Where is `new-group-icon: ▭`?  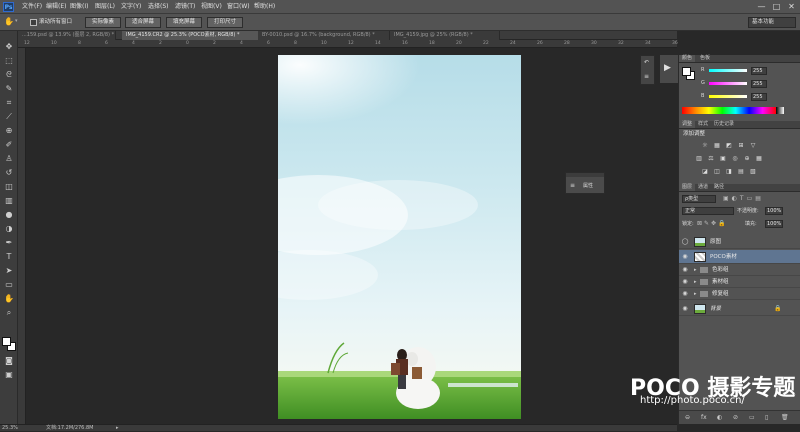 new-group-icon: ▭ is located at coordinates (753, 418).